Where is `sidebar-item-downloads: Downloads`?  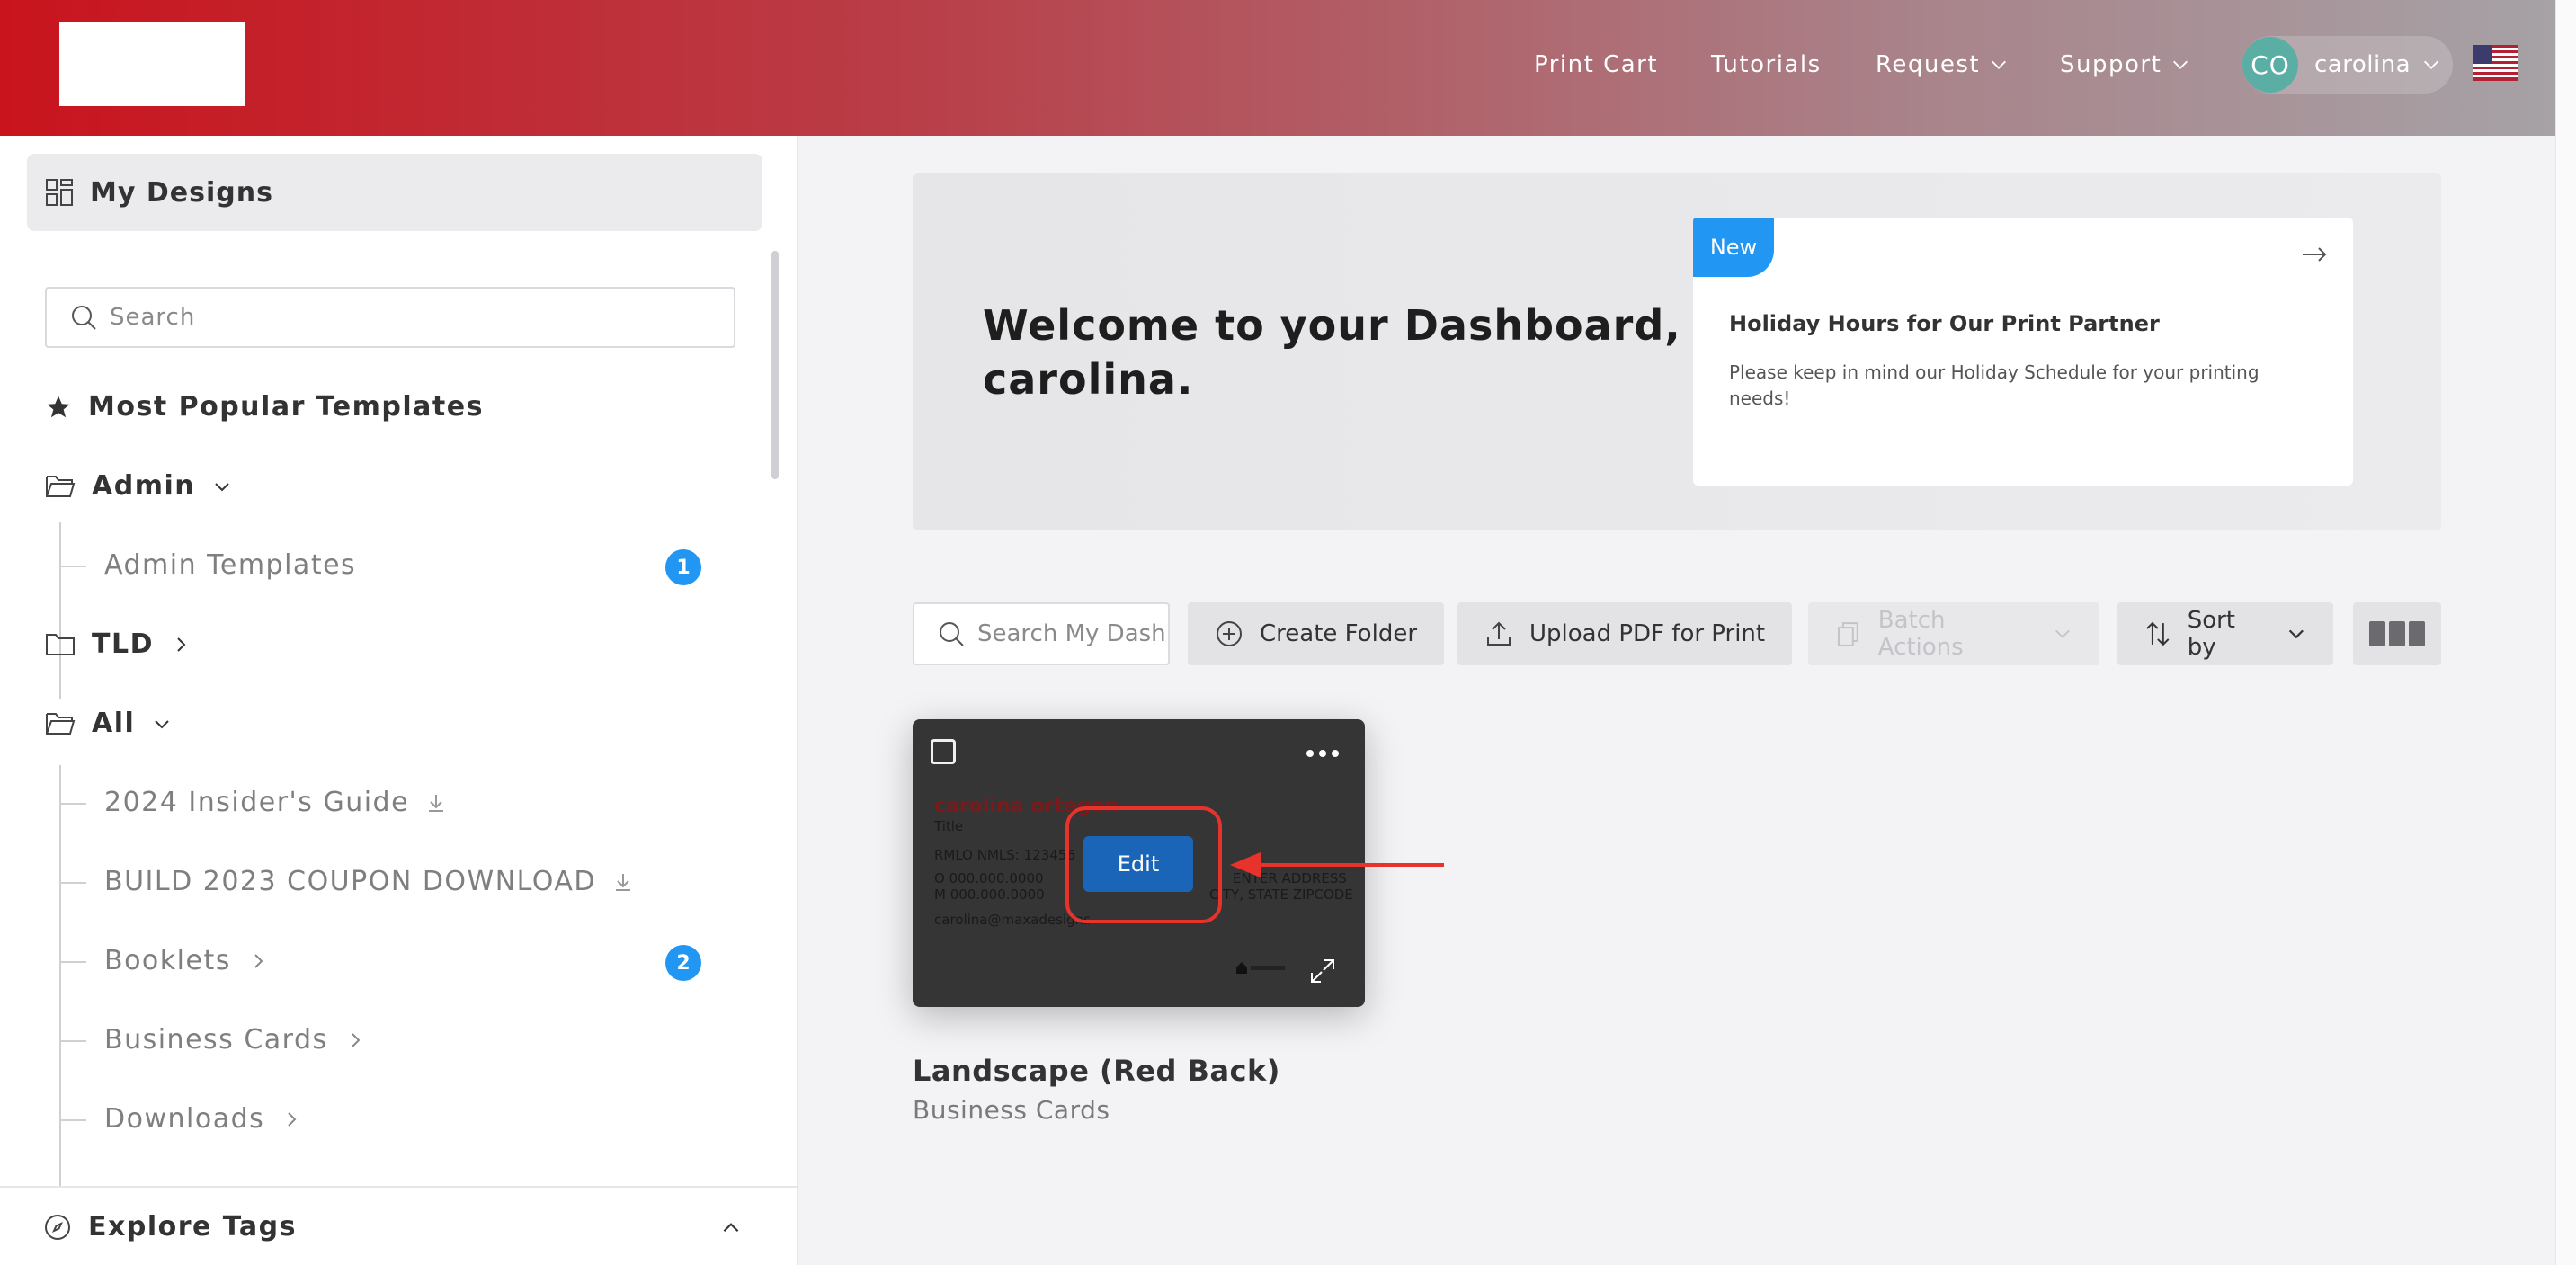
sidebar-item-downloads: Downloads is located at coordinates (203, 1119).